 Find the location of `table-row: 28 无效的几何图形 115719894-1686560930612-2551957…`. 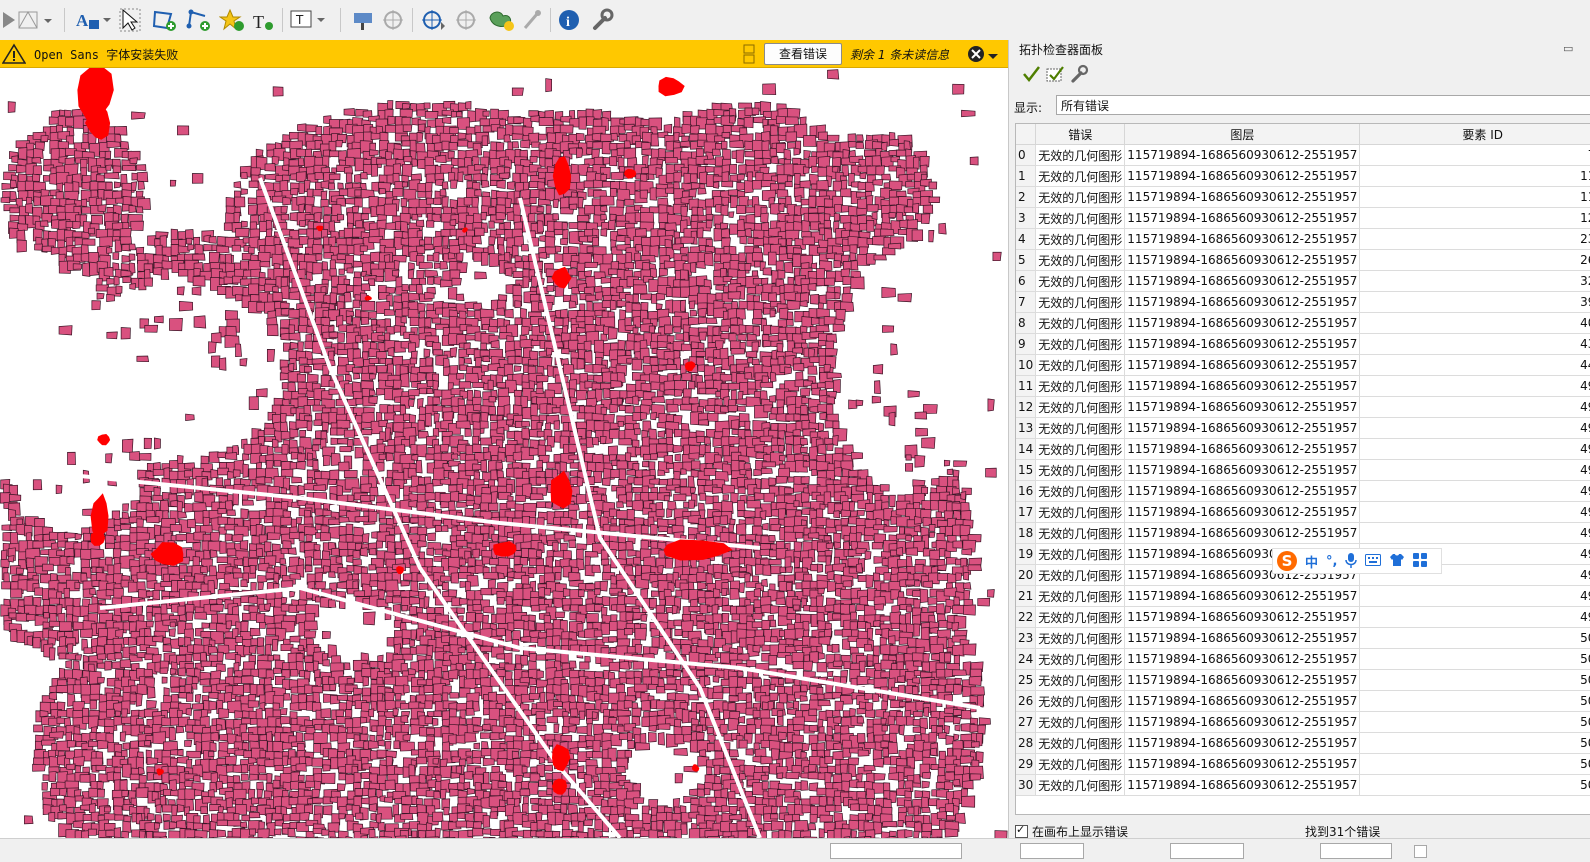

table-row: 28 无效的几何图形 115719894-1686560930612-2551957… is located at coordinates (1303, 743).